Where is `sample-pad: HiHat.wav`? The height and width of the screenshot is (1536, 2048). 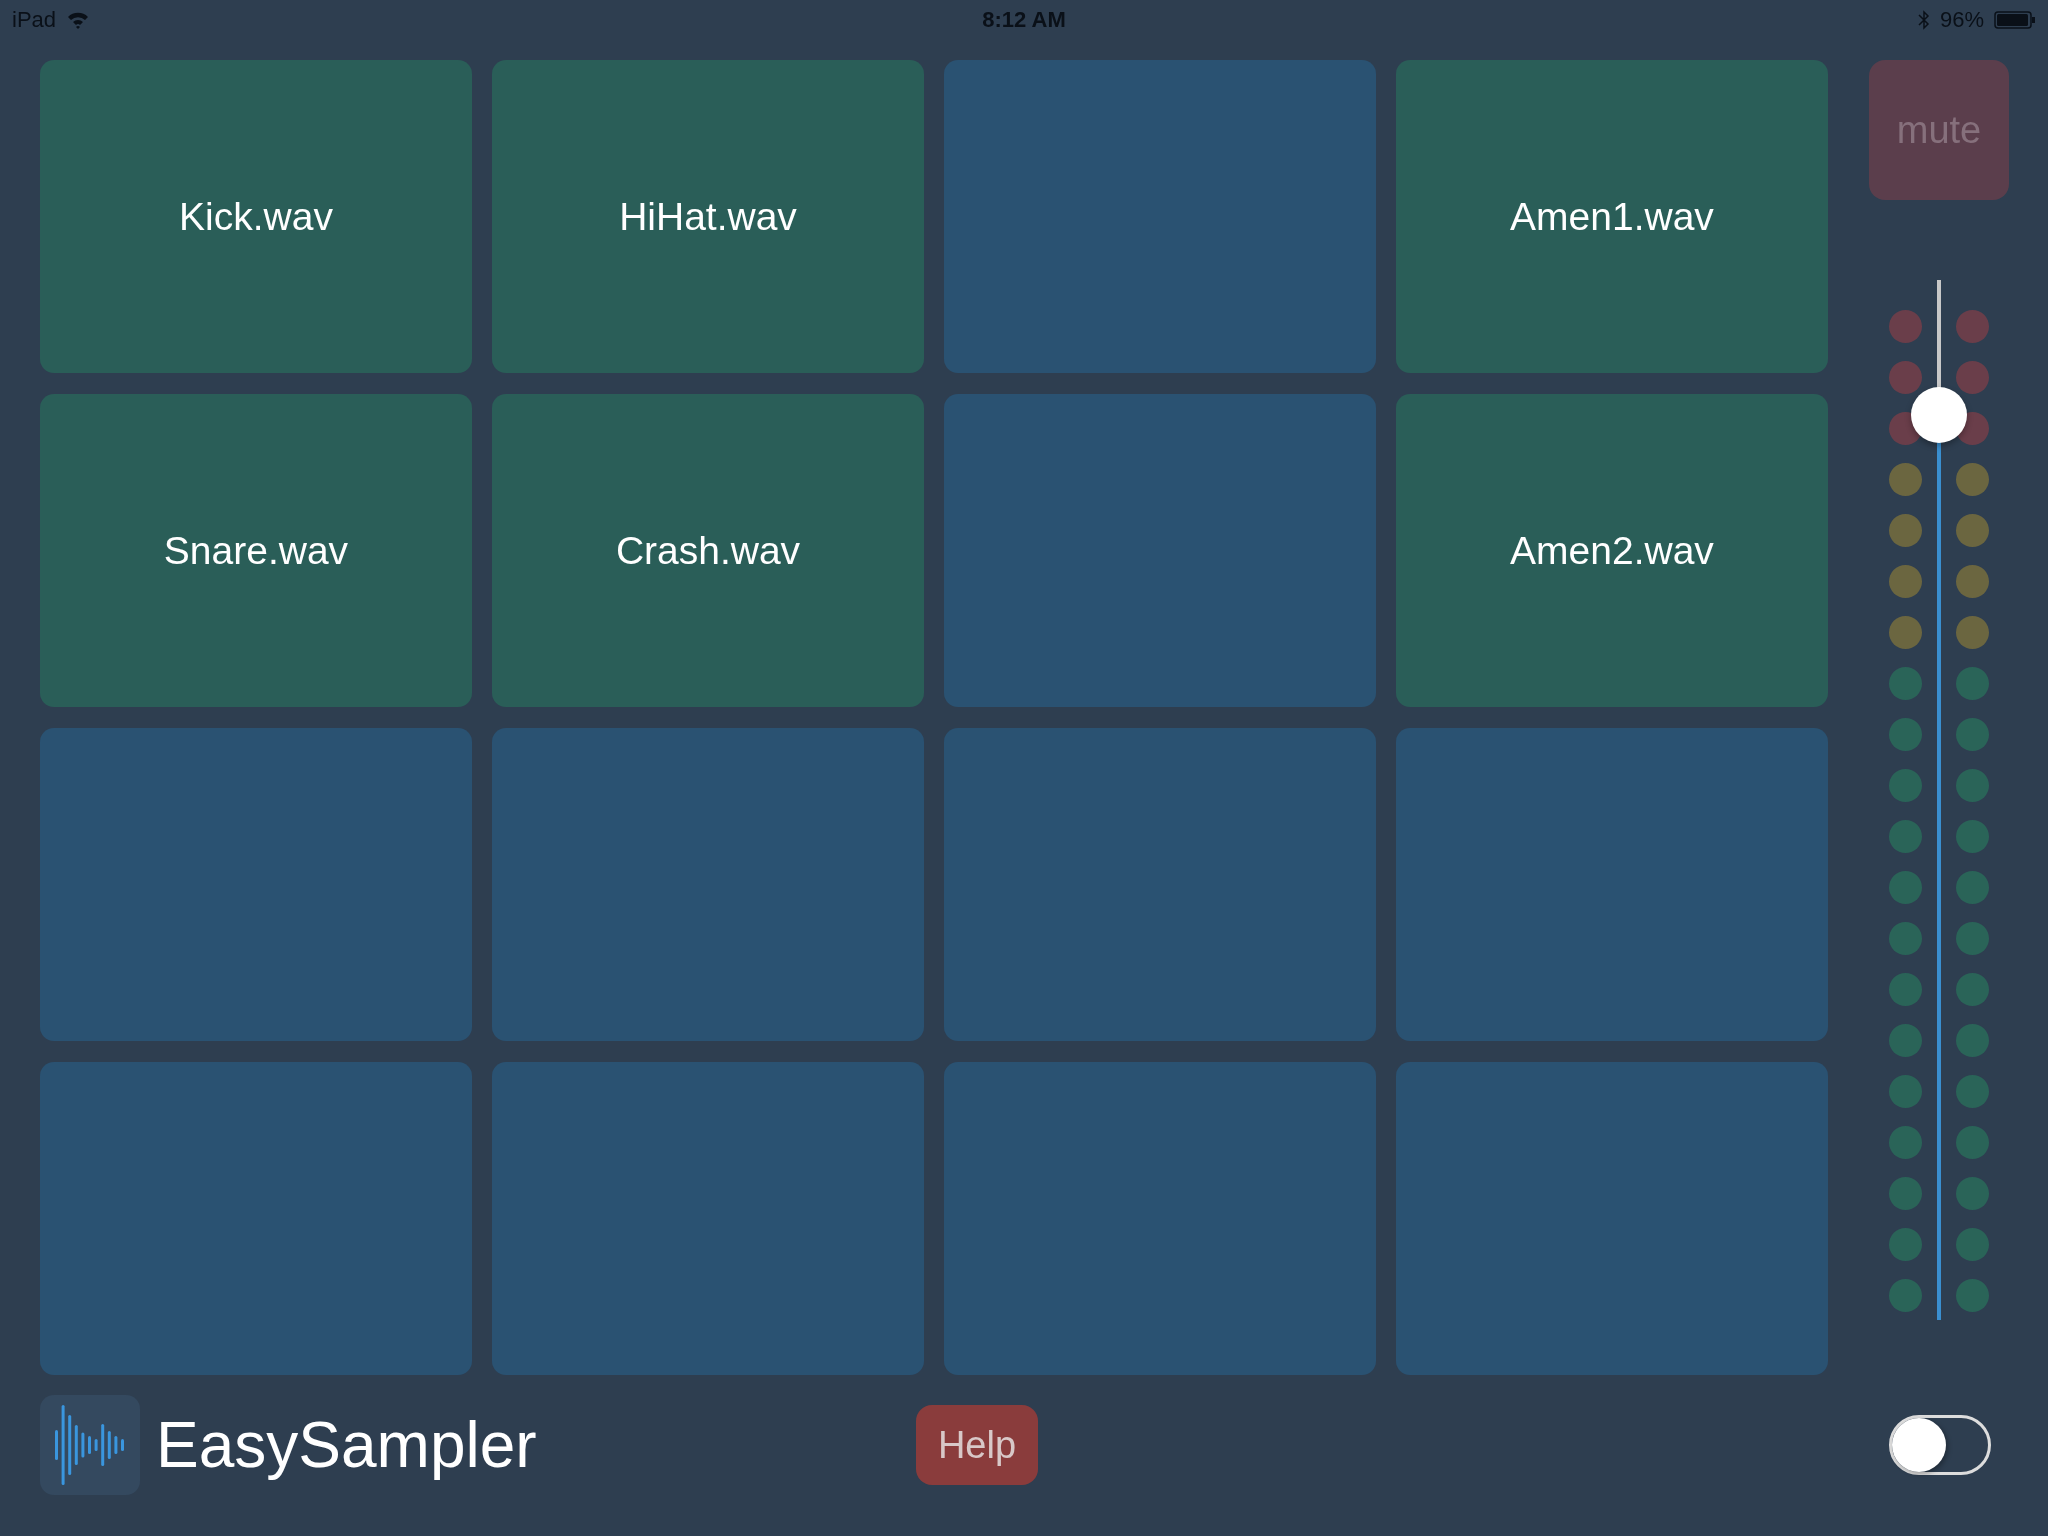
sample-pad: HiHat.wav is located at coordinates (708, 216).